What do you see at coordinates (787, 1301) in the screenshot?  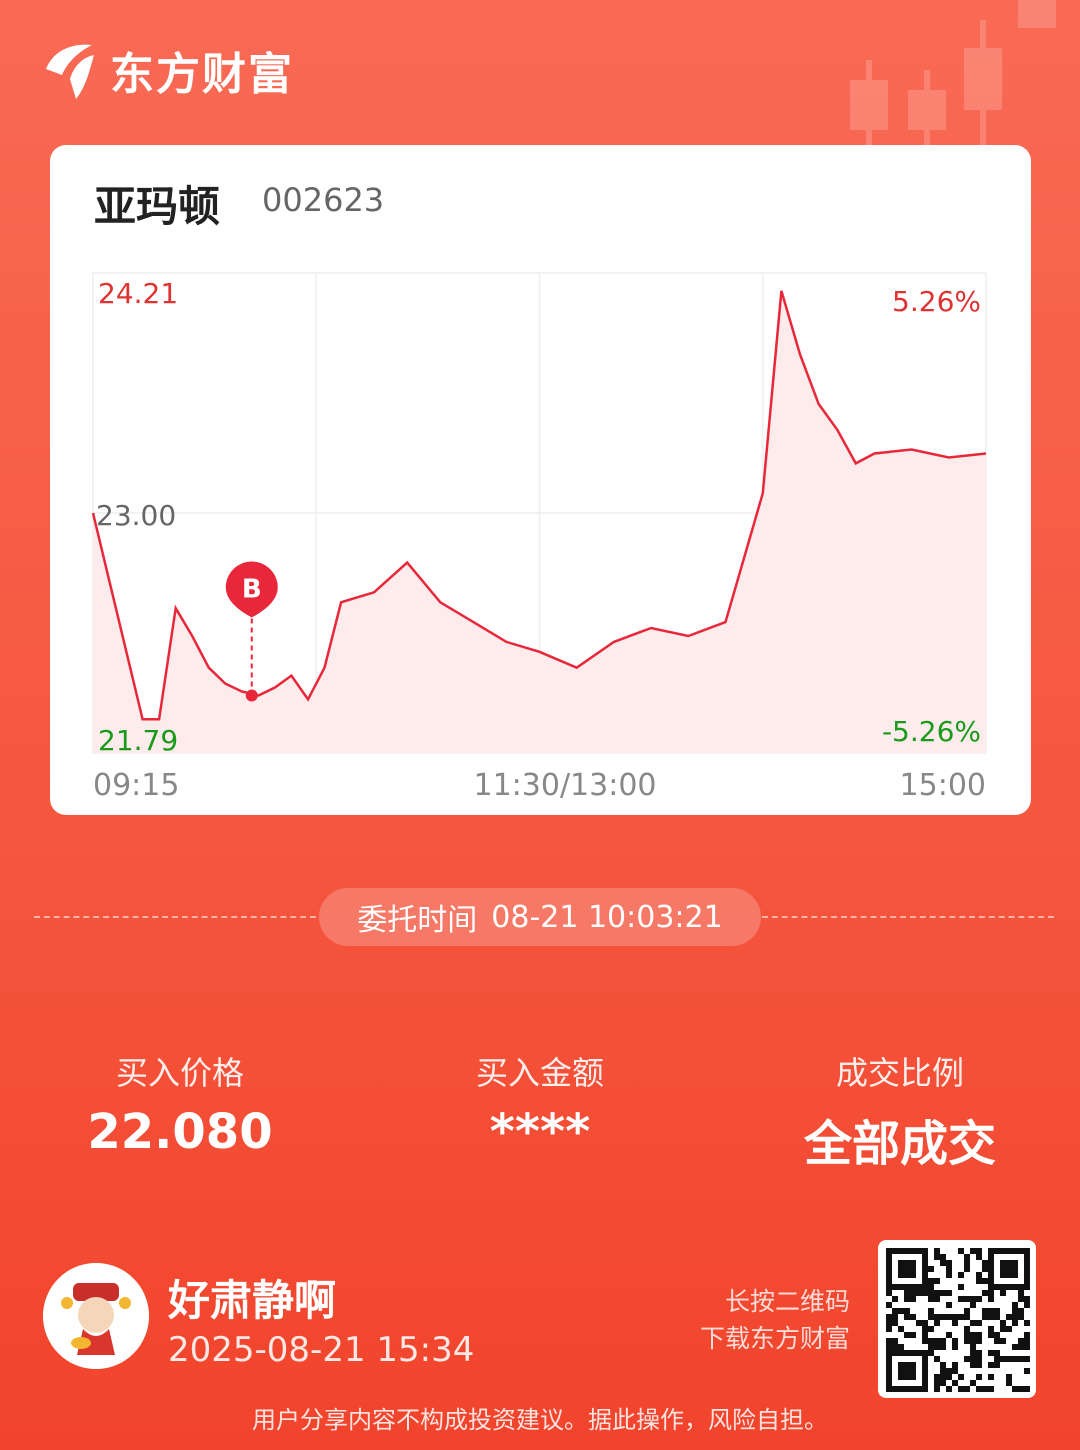 I see `qr-hint-line1: 长按二维码` at bounding box center [787, 1301].